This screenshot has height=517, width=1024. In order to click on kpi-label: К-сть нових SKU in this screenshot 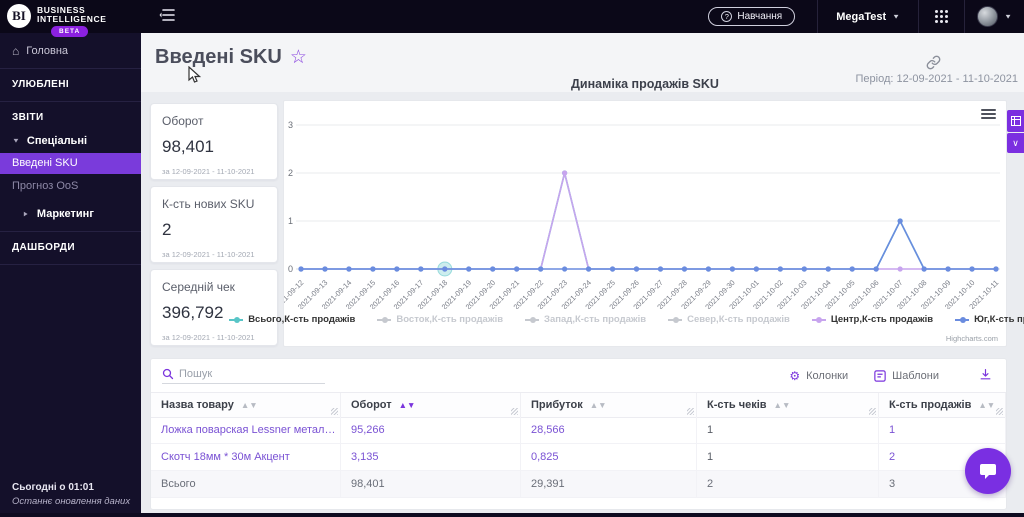, I will do `click(208, 204)`.